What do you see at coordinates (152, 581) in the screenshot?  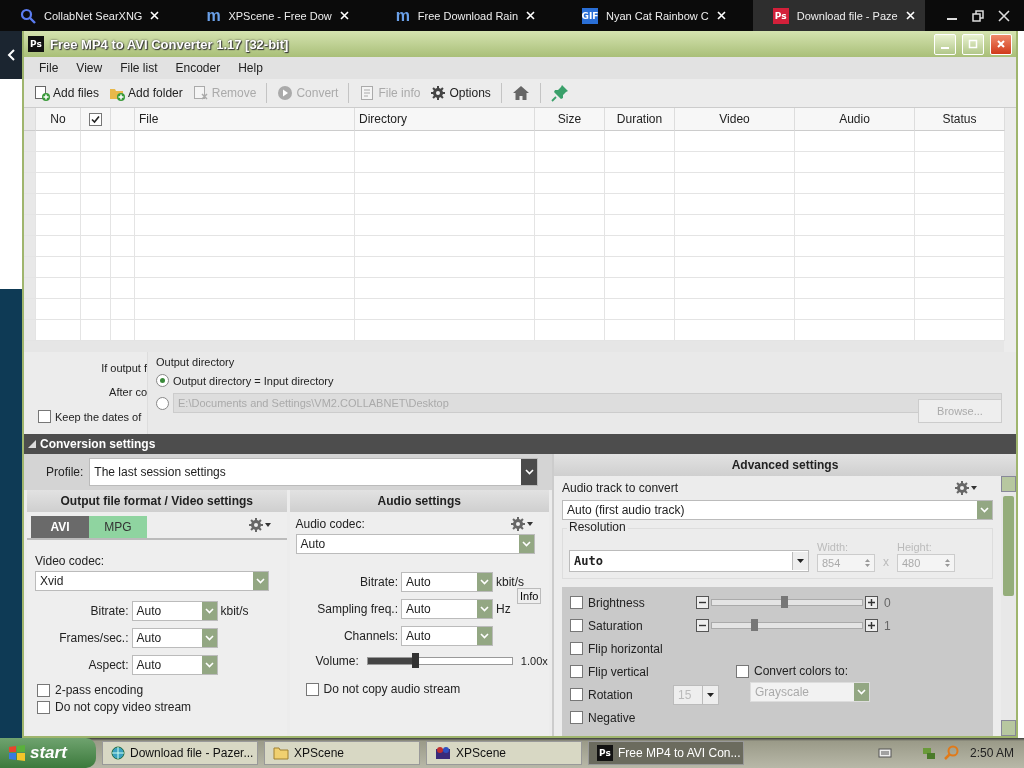 I see `video-codec-dropdown: Xvid` at bounding box center [152, 581].